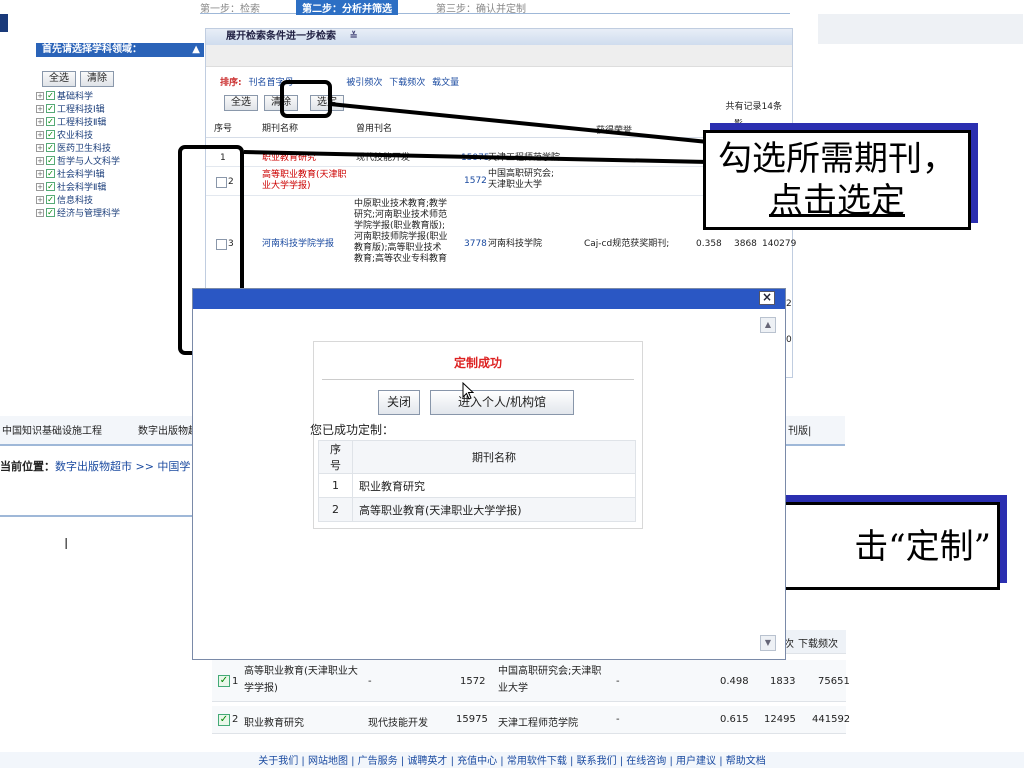  What do you see at coordinates (364, 83) in the screenshot?
I see `sort-by-cited: 被引频次` at bounding box center [364, 83].